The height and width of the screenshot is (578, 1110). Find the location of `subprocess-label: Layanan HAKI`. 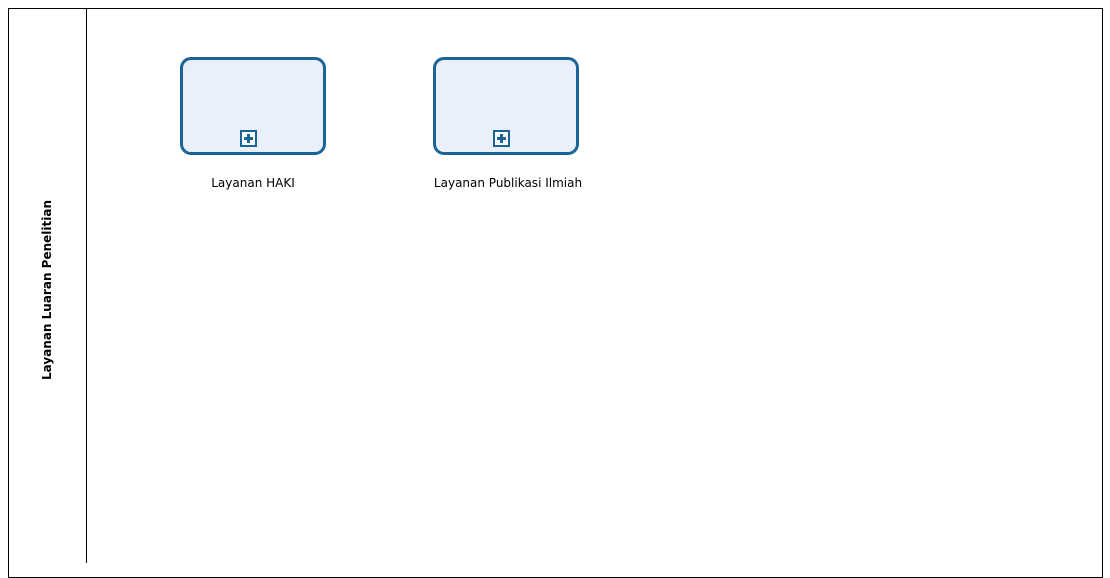

subprocess-label: Layanan HAKI is located at coordinates (253, 183).